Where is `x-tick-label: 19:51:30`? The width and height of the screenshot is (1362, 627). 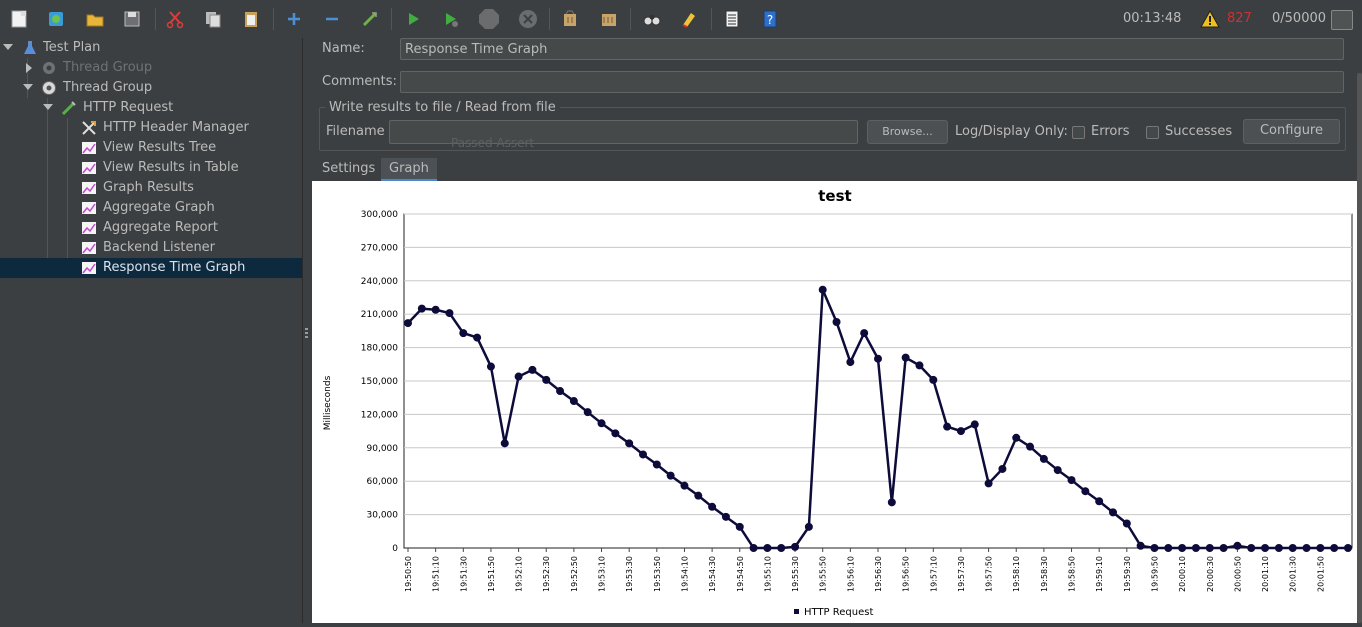 x-tick-label: 19:51:30 is located at coordinates (463, 574).